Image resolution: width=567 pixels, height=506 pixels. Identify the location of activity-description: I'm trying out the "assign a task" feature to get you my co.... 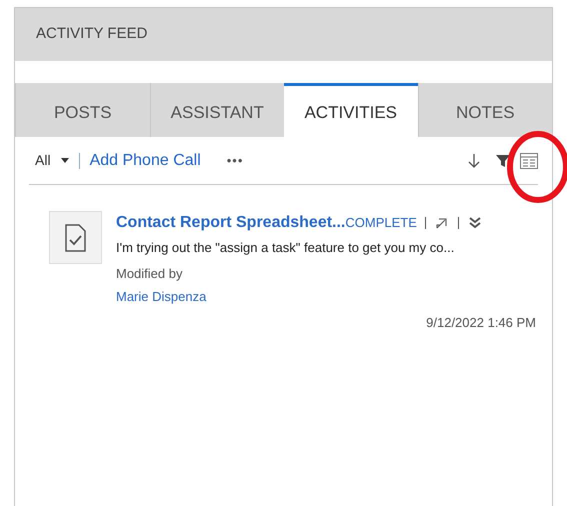
(286, 248).